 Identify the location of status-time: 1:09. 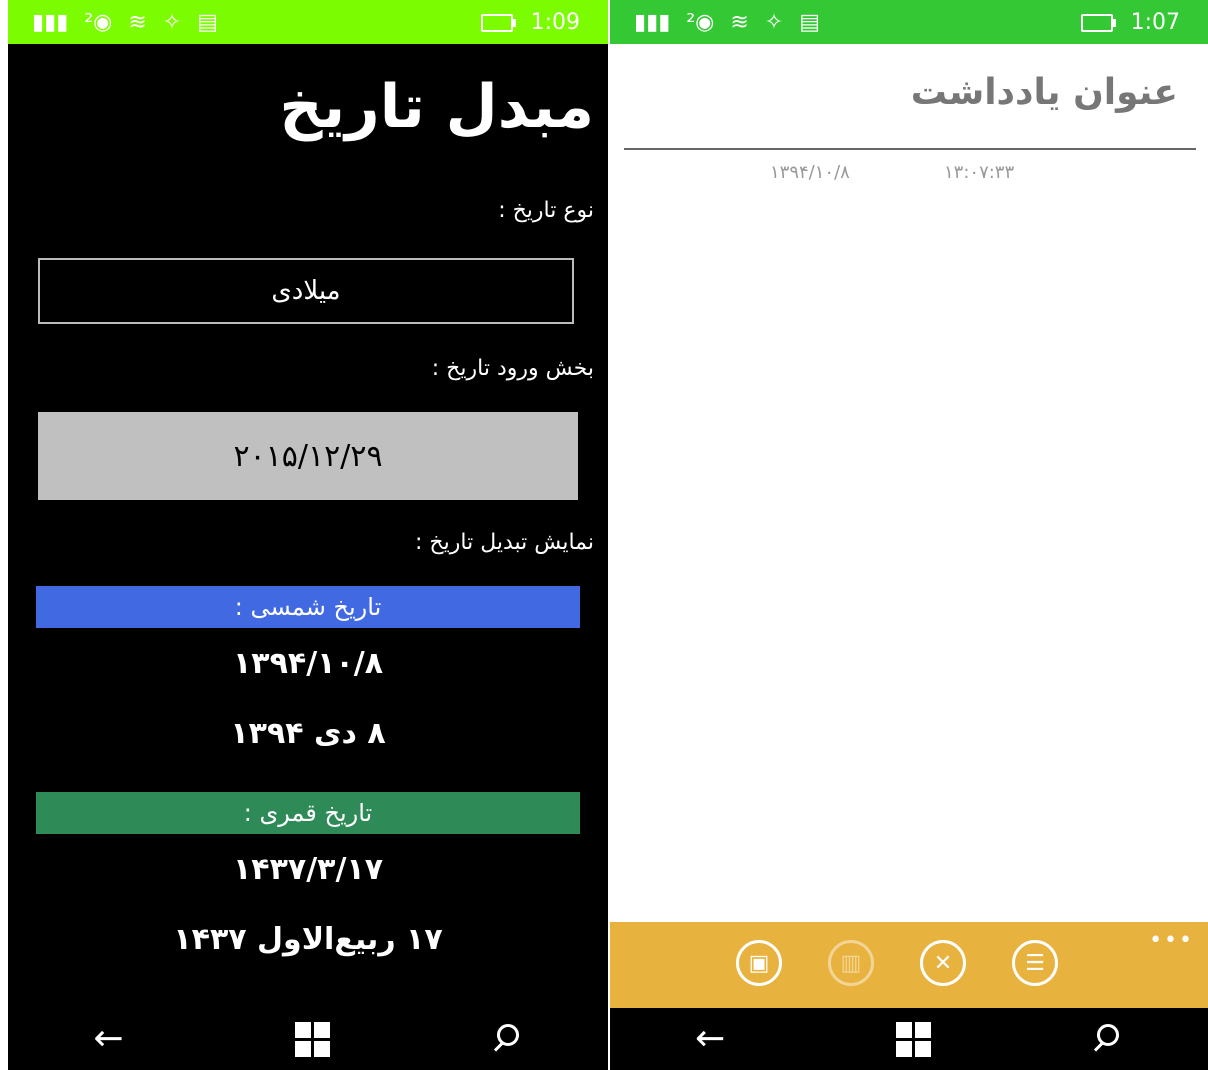
(555, 22).